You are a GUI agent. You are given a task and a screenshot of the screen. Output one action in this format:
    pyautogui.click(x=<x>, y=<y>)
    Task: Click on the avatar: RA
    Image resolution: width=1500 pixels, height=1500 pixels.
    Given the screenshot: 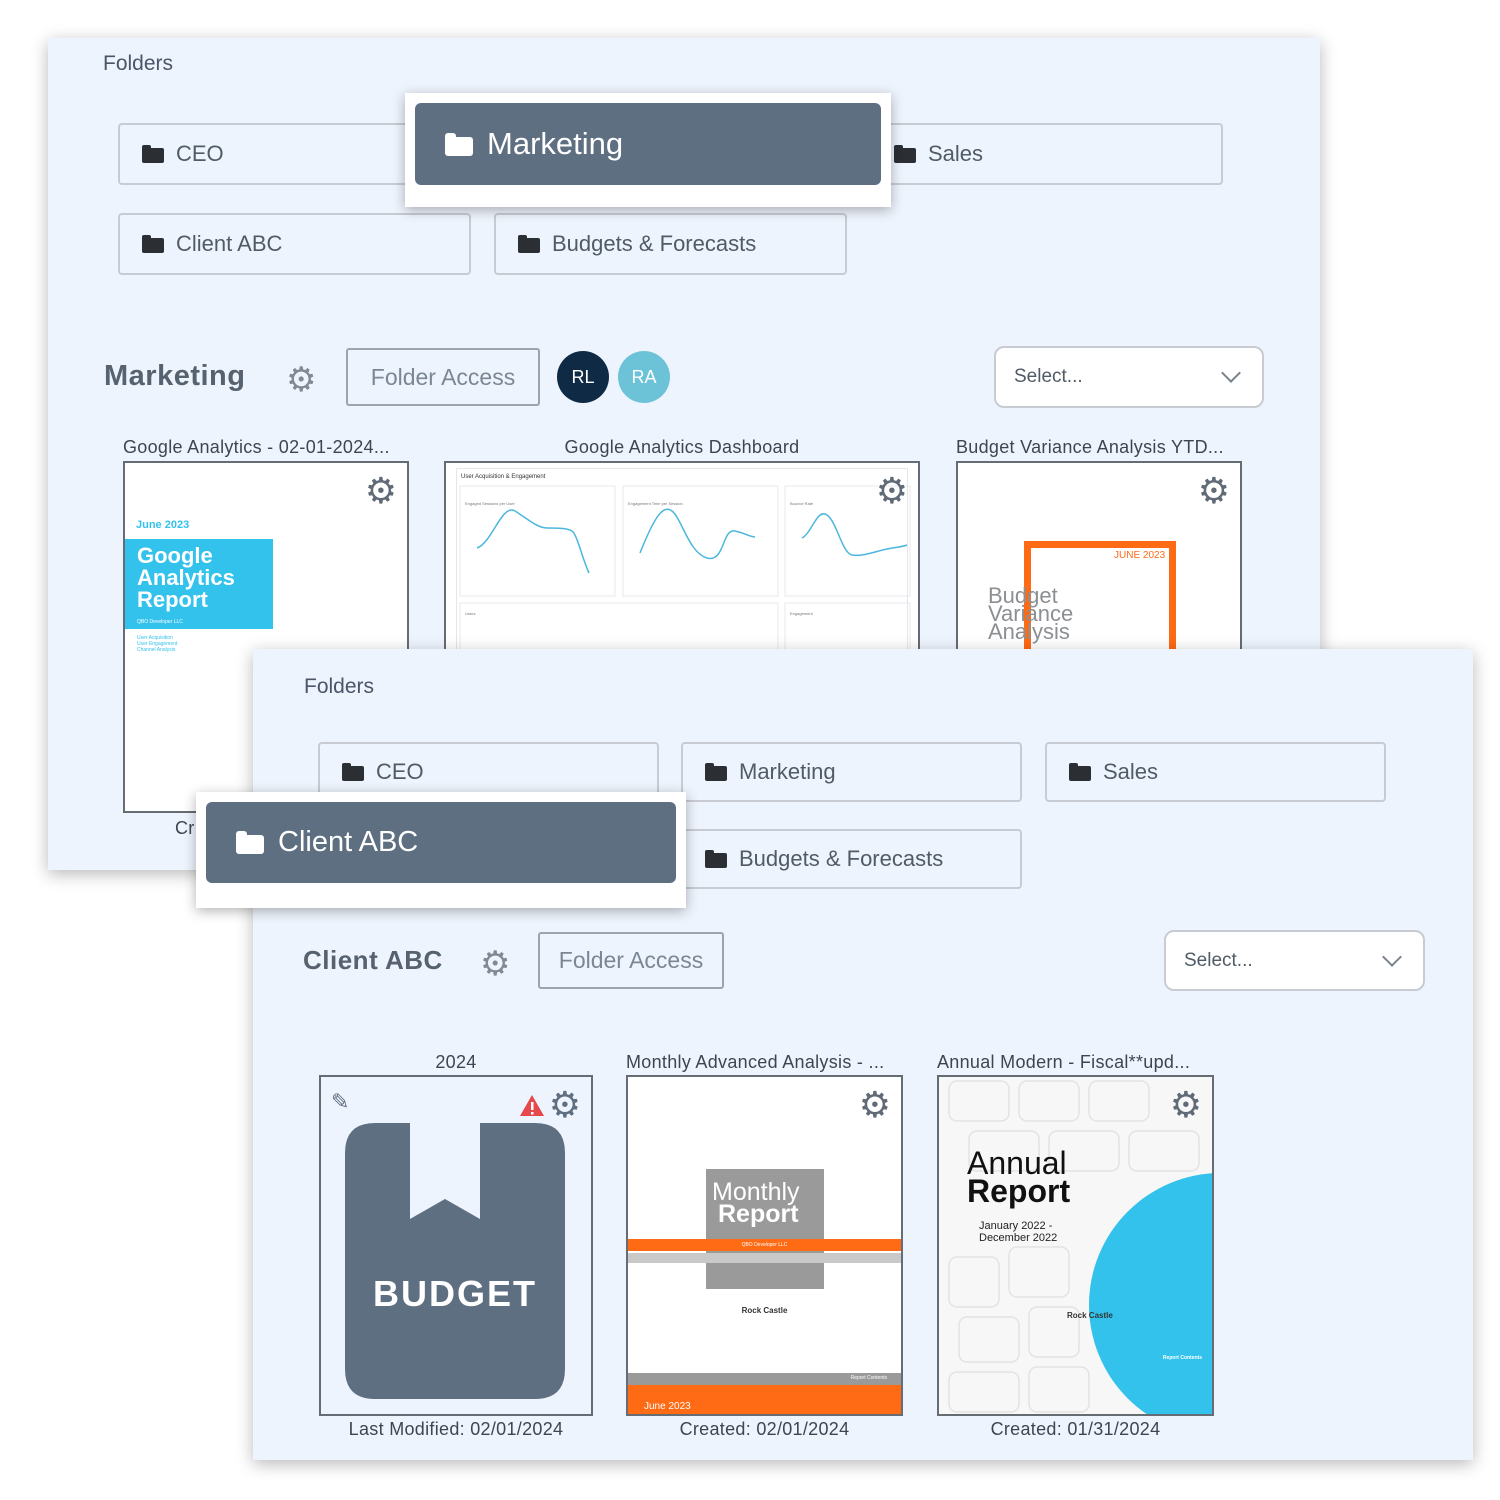 What is the action you would take?
    pyautogui.click(x=644, y=377)
    